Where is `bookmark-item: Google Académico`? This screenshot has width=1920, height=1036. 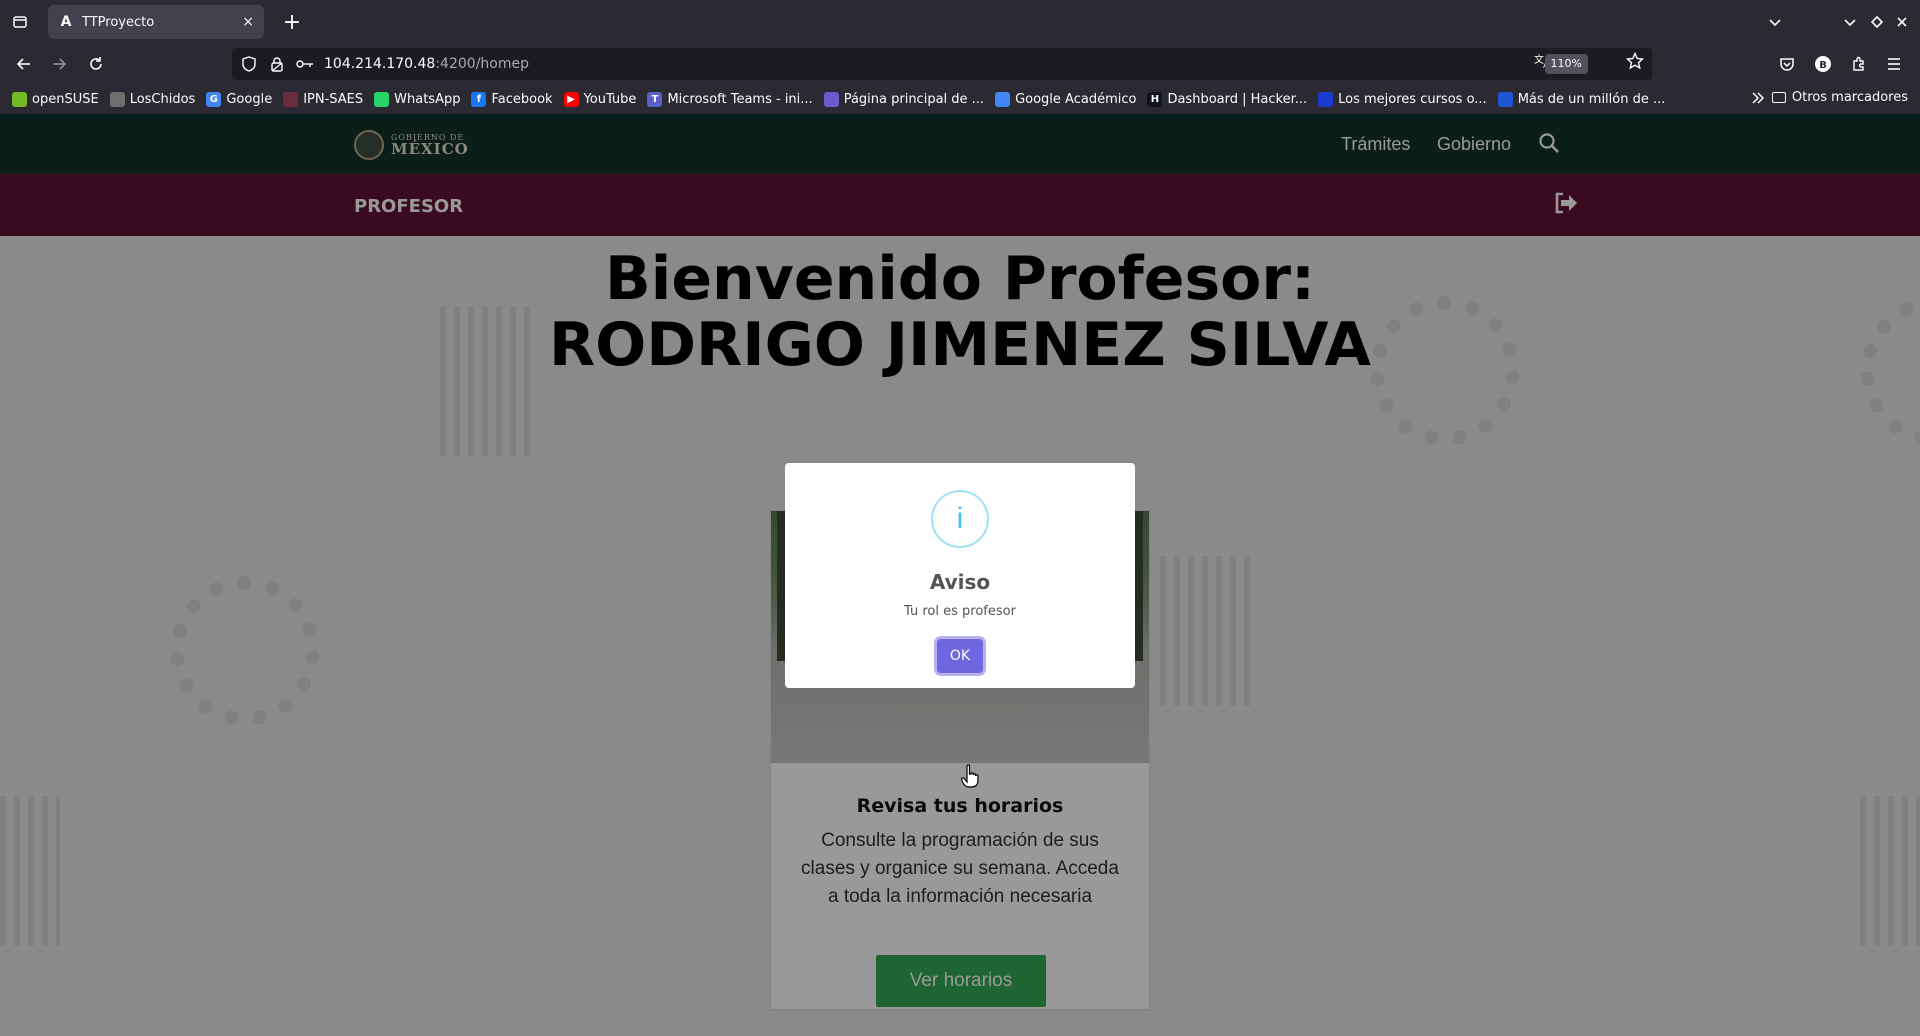
bookmark-item: Google Académico is located at coordinates (1066, 99).